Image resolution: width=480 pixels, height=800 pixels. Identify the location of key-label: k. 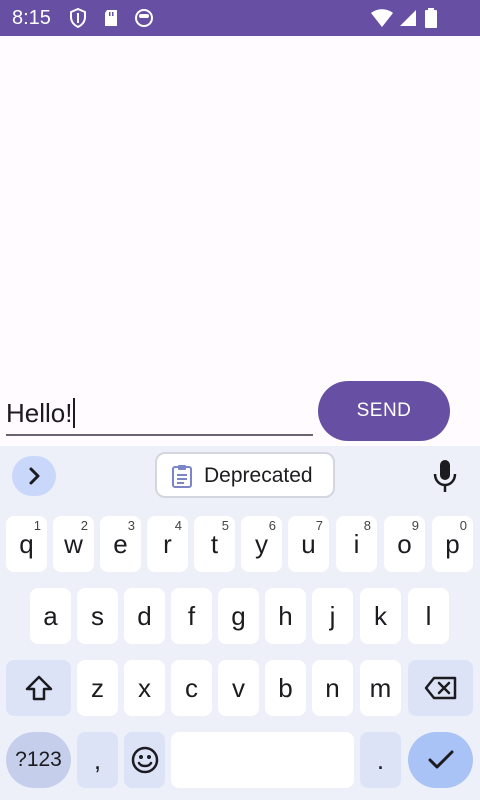
(380, 615).